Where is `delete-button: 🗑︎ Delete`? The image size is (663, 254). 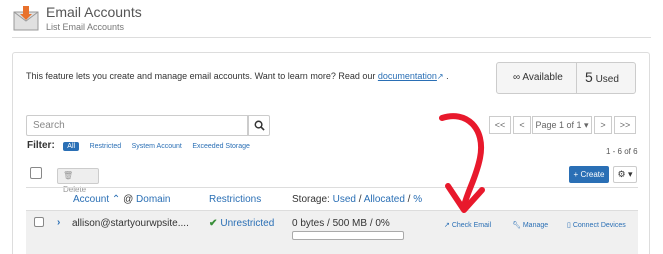 delete-button: 🗑︎ Delete is located at coordinates (78, 181).